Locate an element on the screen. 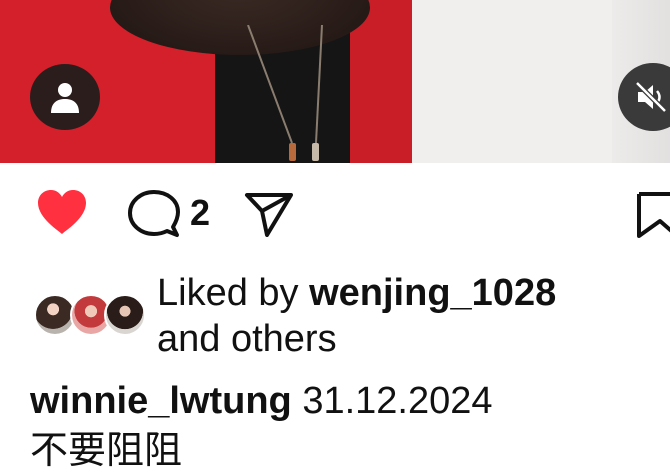 This screenshot has height=474, width=670. caption-line2: 不要阻阻 is located at coordinates (106, 451).